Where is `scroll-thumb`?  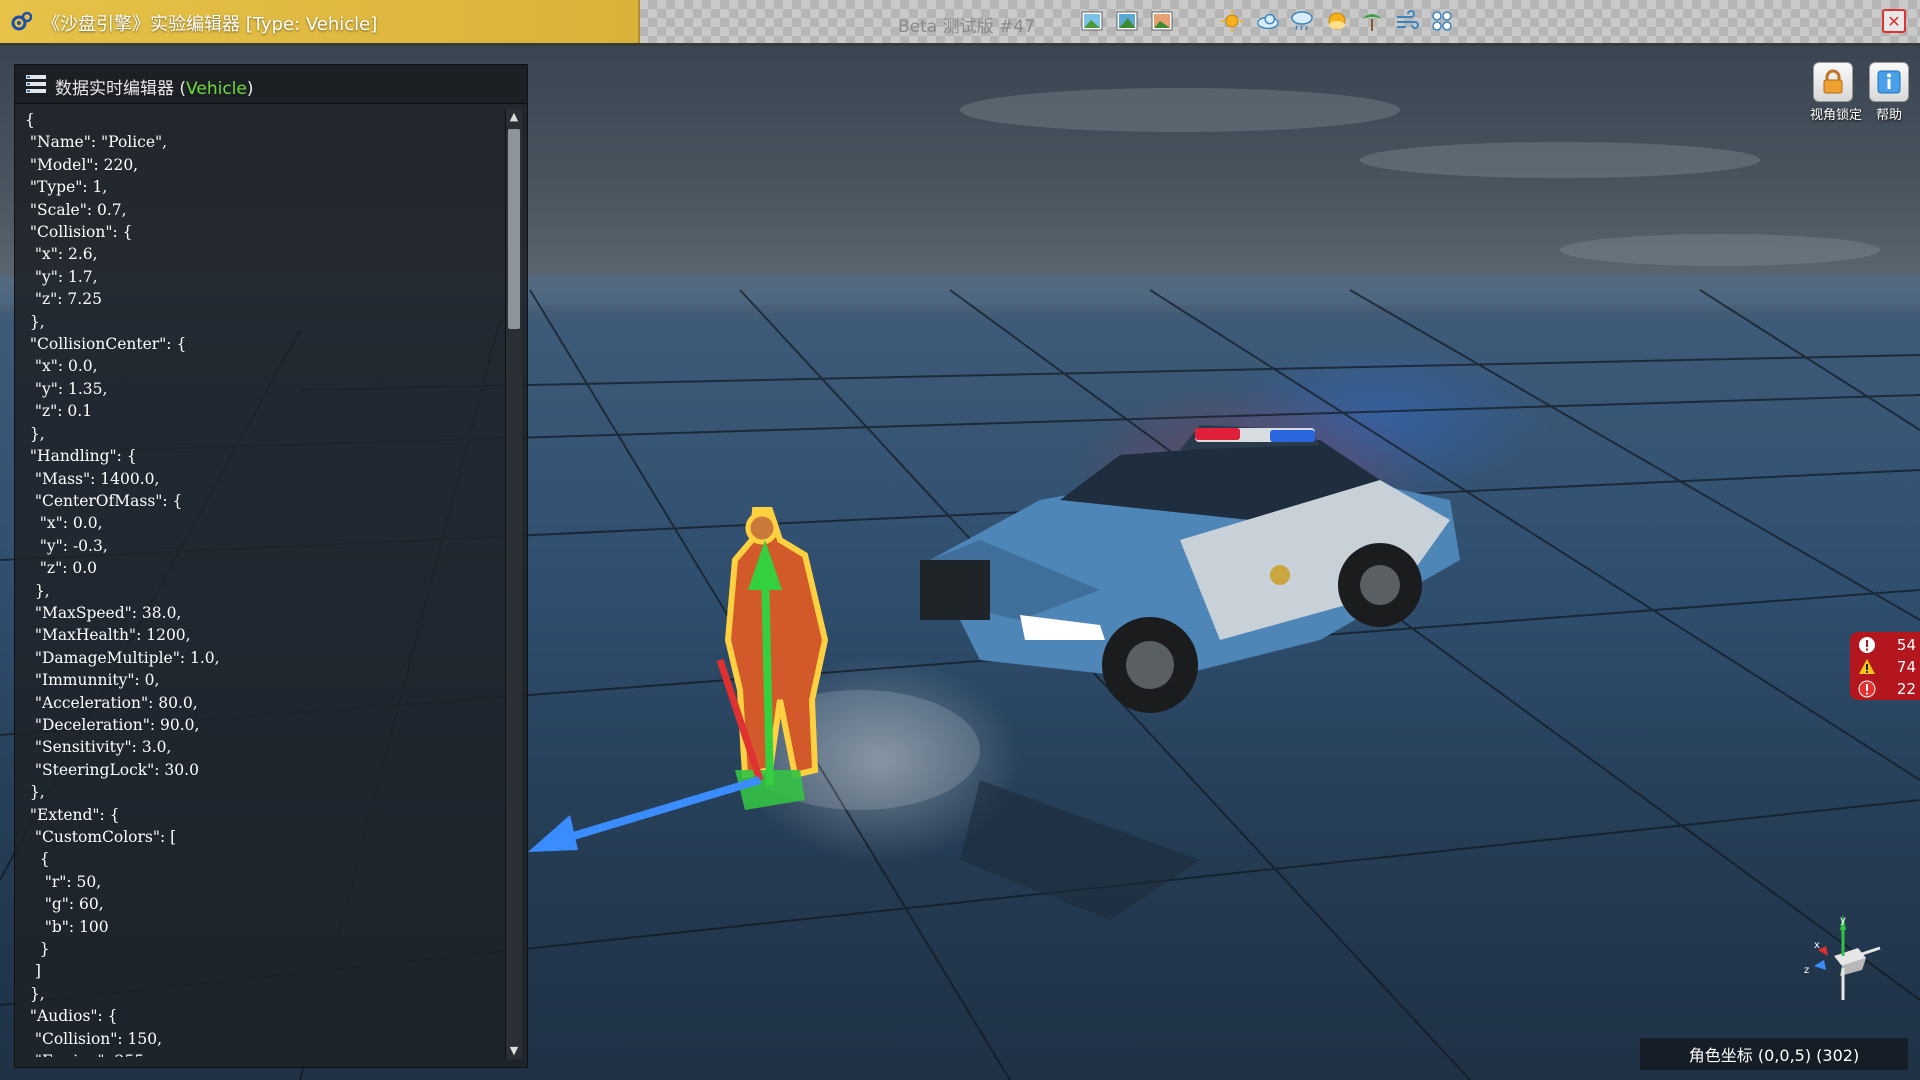 scroll-thumb is located at coordinates (514, 229).